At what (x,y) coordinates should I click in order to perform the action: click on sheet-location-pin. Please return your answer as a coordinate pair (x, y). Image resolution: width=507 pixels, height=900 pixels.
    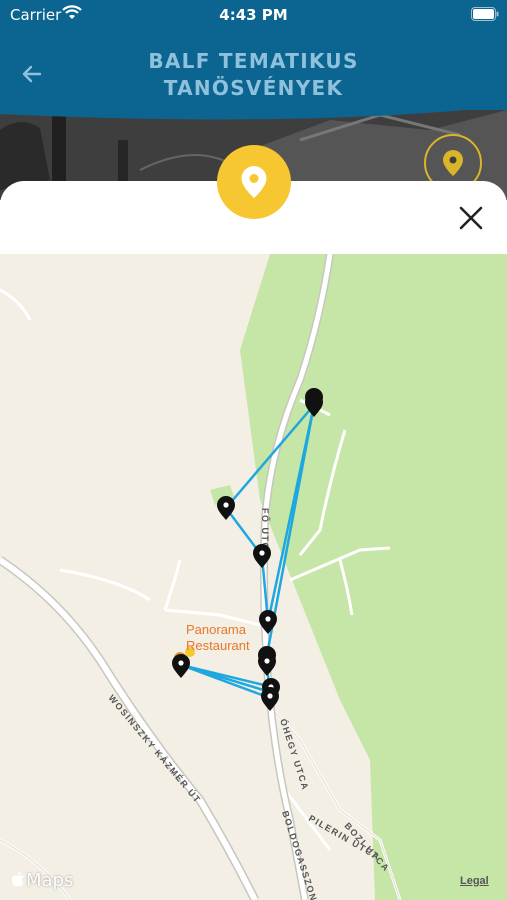
    Looking at the image, I should click on (254, 182).